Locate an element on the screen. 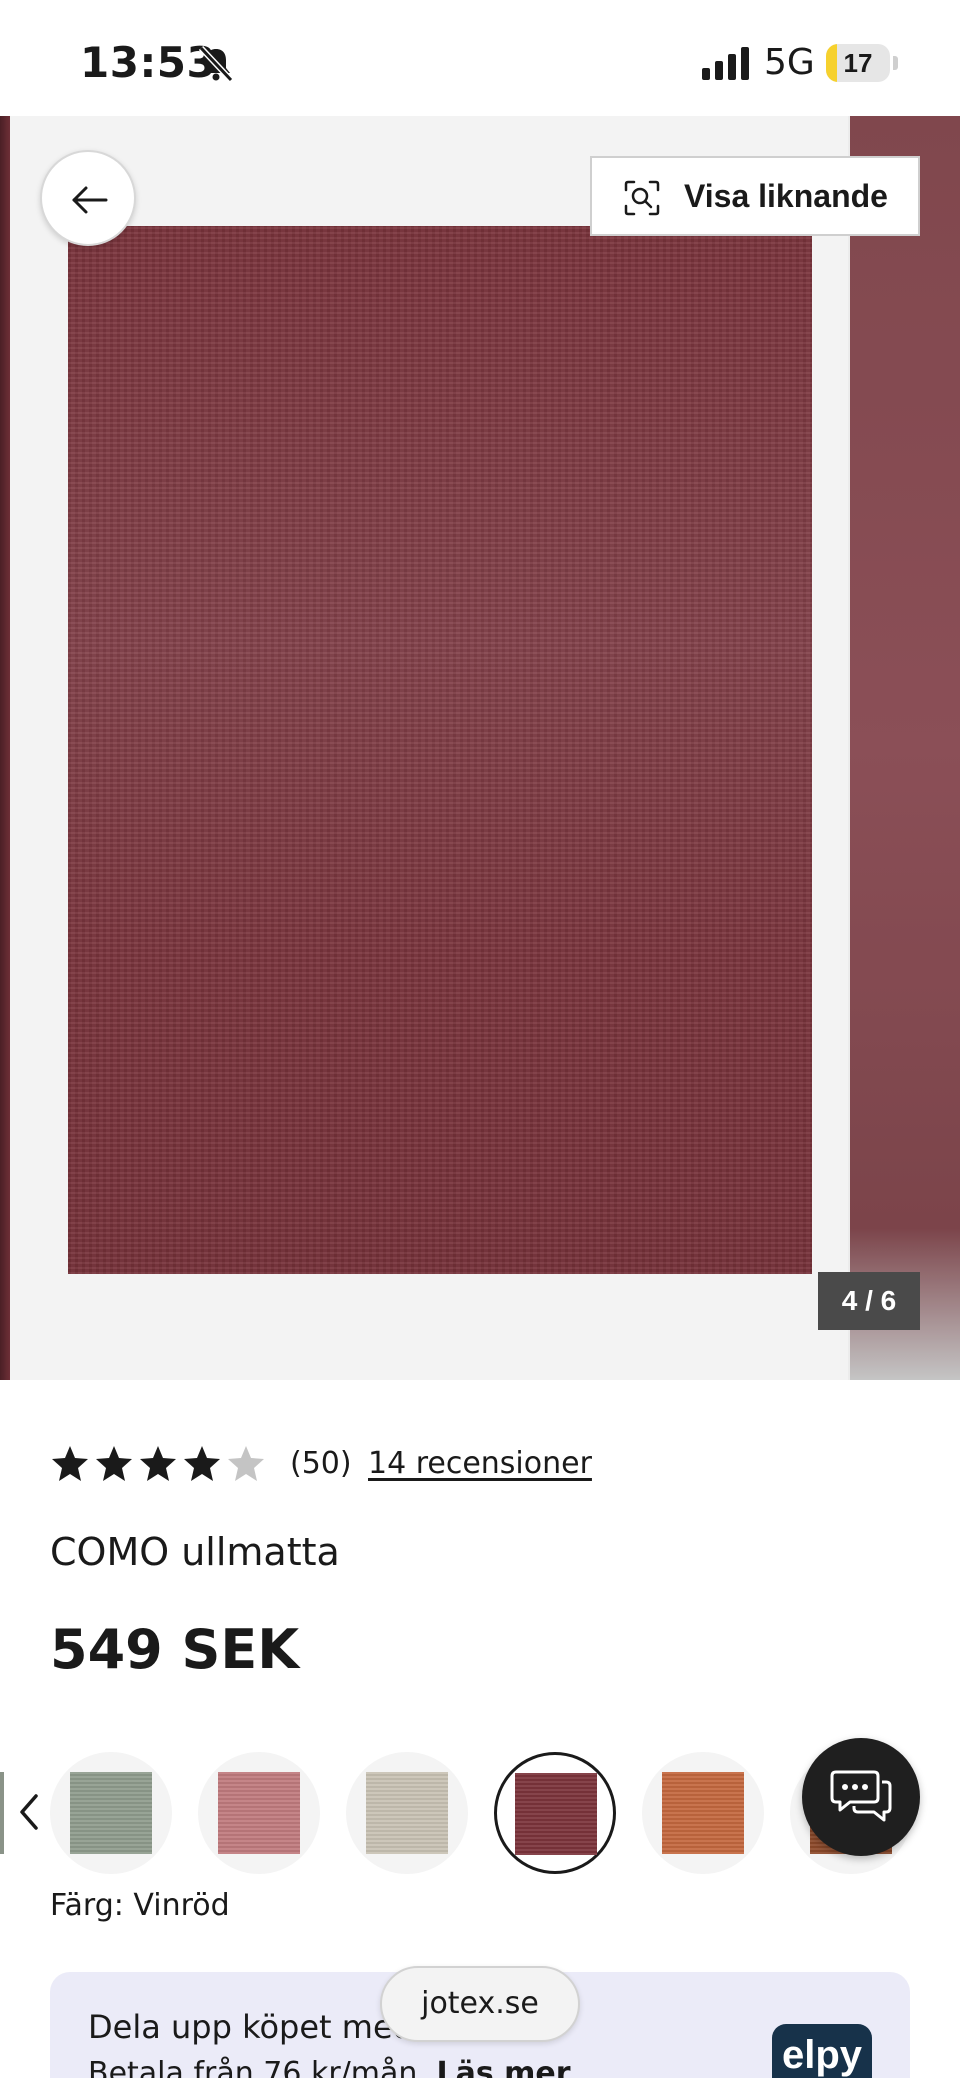  visual-search-icon is located at coordinates (642, 198).